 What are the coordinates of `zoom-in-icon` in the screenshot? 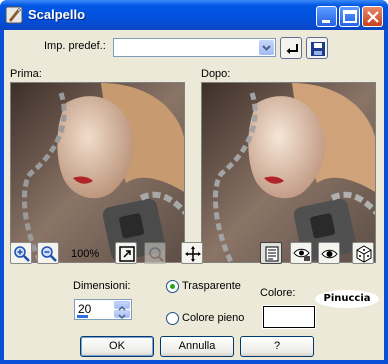 It's located at (22, 254).